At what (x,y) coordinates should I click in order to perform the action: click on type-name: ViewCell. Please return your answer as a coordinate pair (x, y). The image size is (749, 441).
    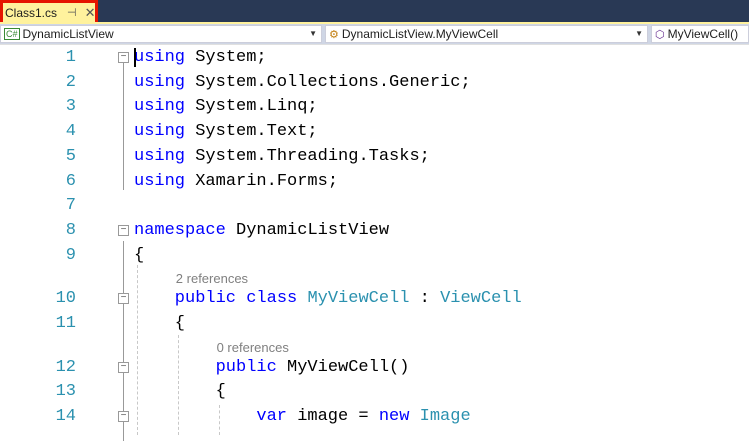
    Looking at the image, I should click on (481, 299).